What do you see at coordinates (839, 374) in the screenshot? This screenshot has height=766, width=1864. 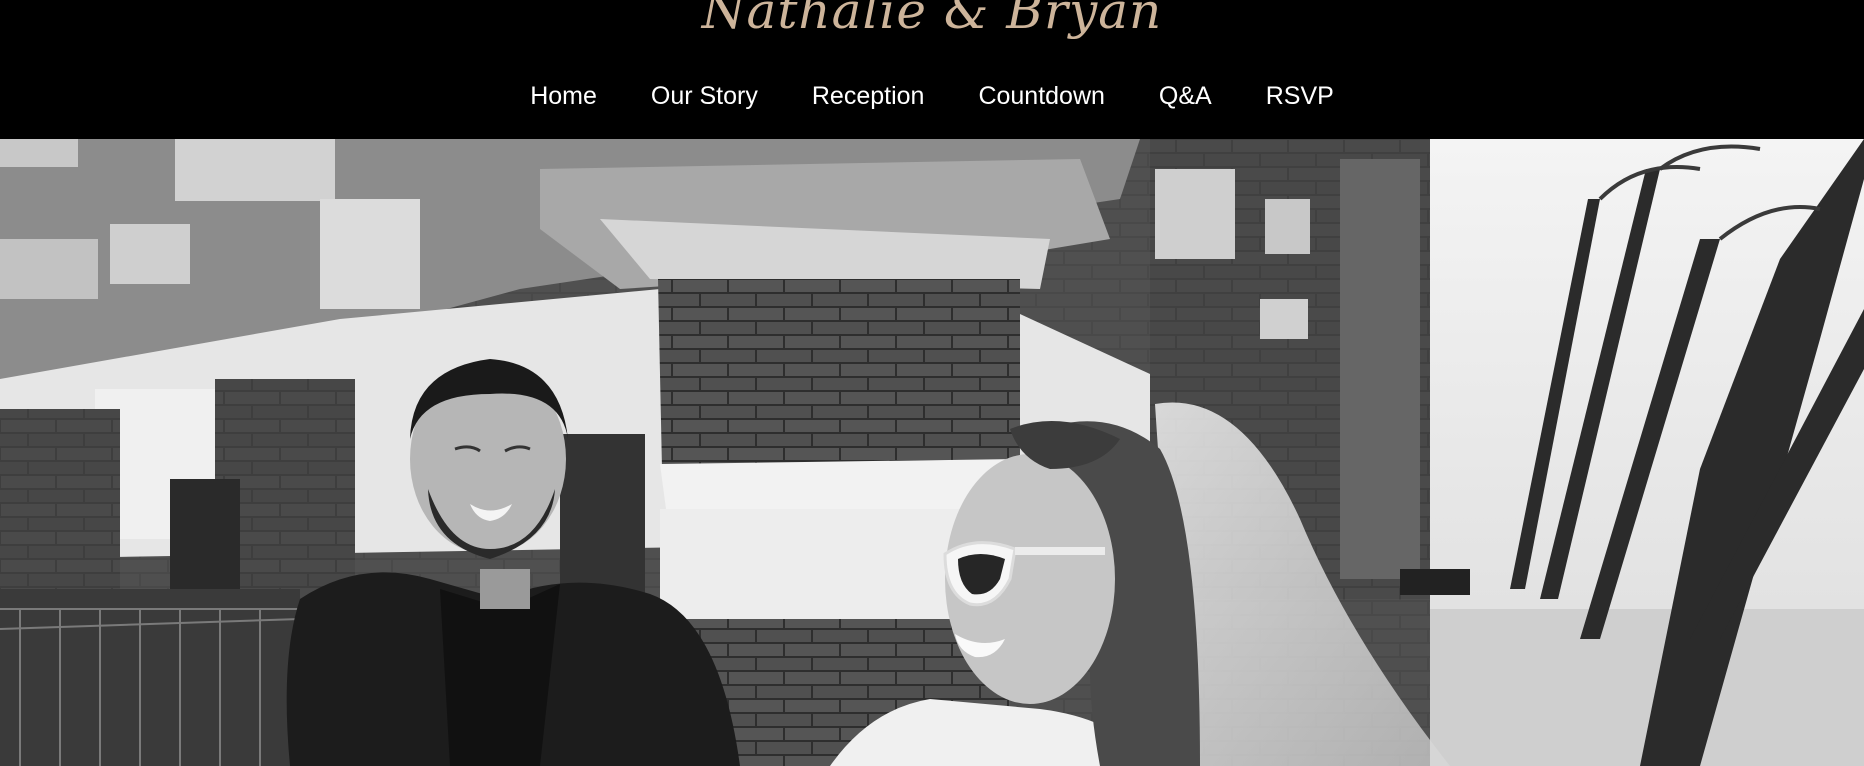 I see `brick-column` at bounding box center [839, 374].